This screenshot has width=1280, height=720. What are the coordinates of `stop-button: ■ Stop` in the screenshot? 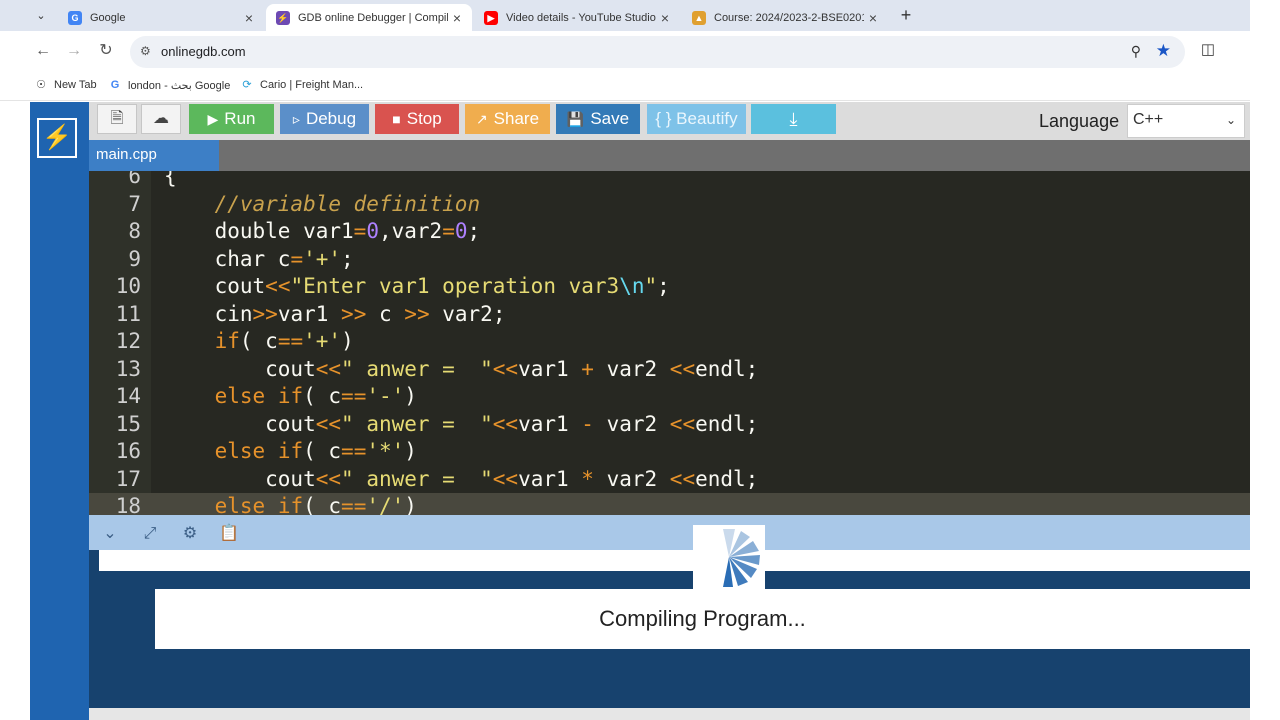 It's located at (417, 119).